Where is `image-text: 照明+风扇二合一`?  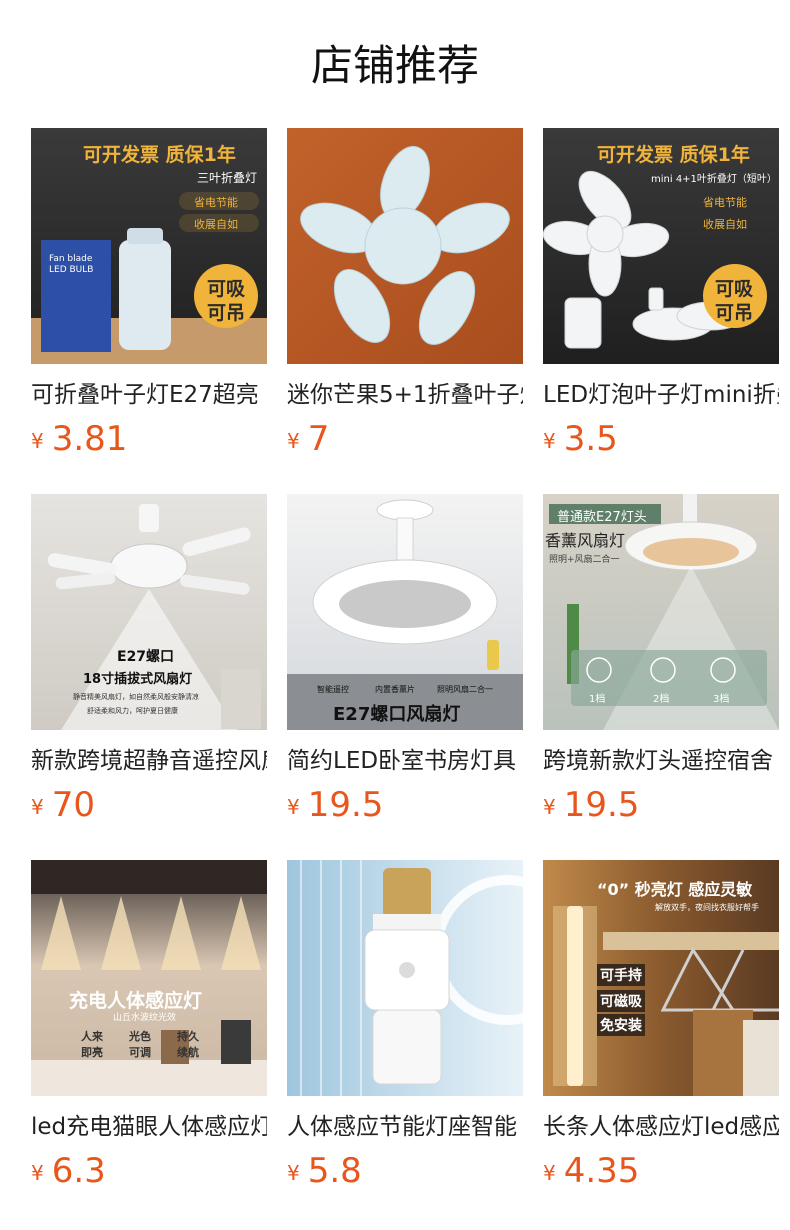 image-text: 照明+风扇二合一 is located at coordinates (584, 560).